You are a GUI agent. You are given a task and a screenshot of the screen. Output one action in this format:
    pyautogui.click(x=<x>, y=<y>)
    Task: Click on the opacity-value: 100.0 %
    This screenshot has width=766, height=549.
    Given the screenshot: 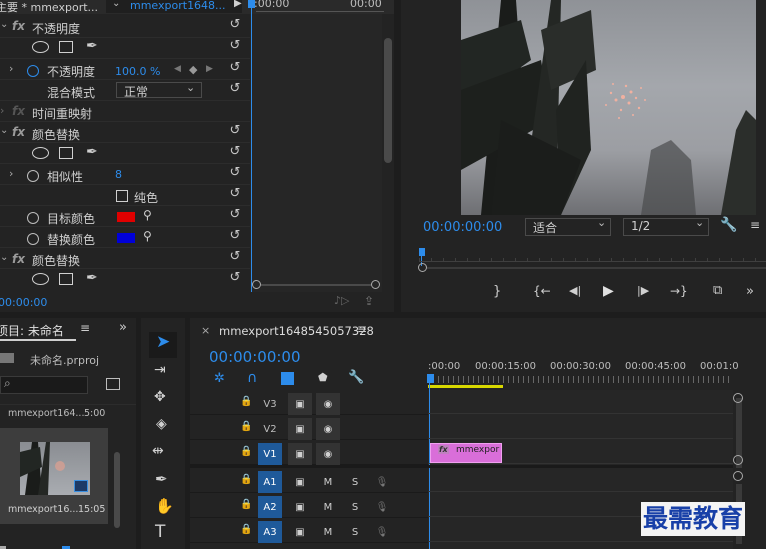 What is the action you would take?
    pyautogui.click(x=137, y=71)
    